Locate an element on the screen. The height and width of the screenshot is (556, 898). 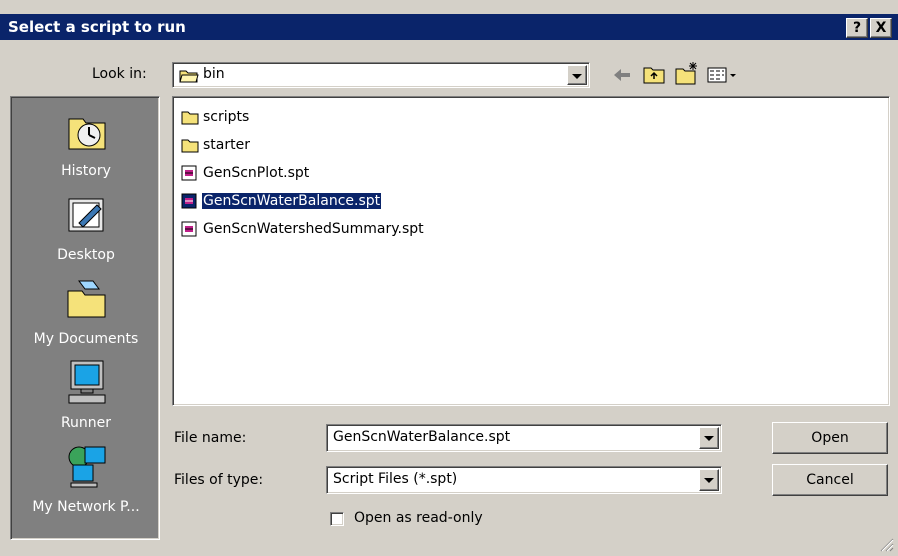
file-name: GenScnWaterBalance.spt is located at coordinates (291, 201).